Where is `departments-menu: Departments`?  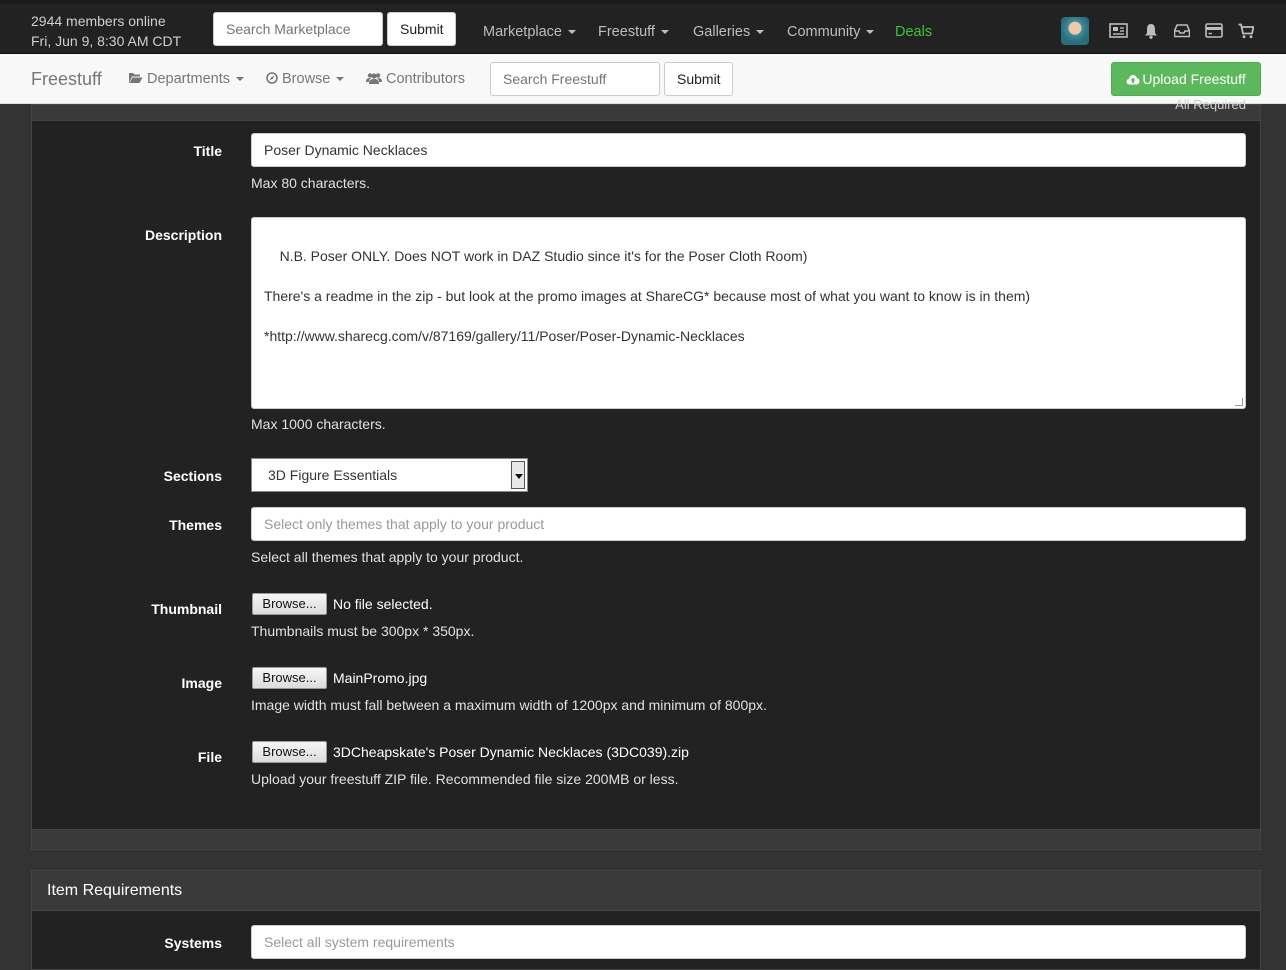
departments-menu: Departments is located at coordinates (186, 79).